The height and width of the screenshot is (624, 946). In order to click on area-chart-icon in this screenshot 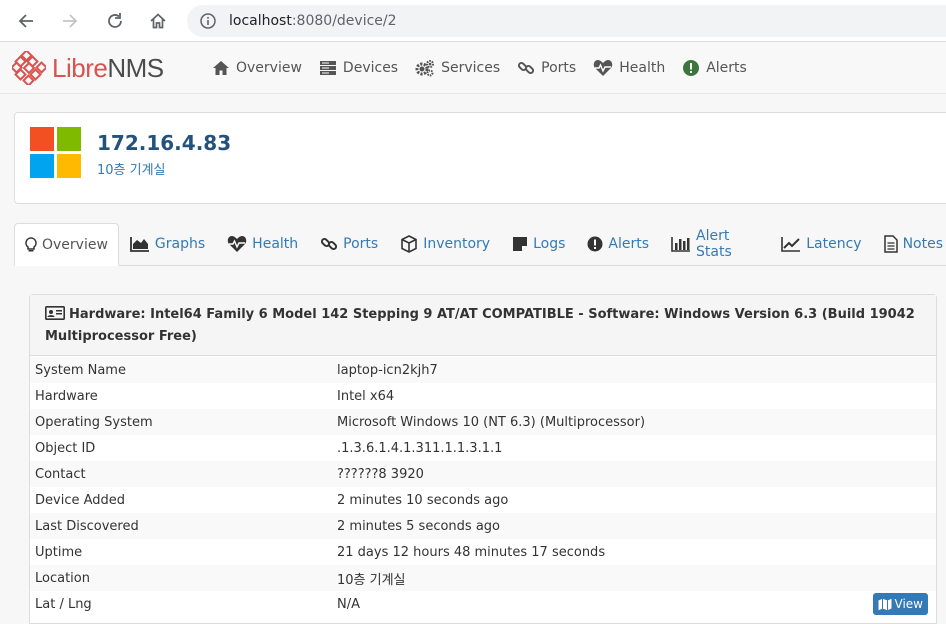, I will do `click(139, 244)`.